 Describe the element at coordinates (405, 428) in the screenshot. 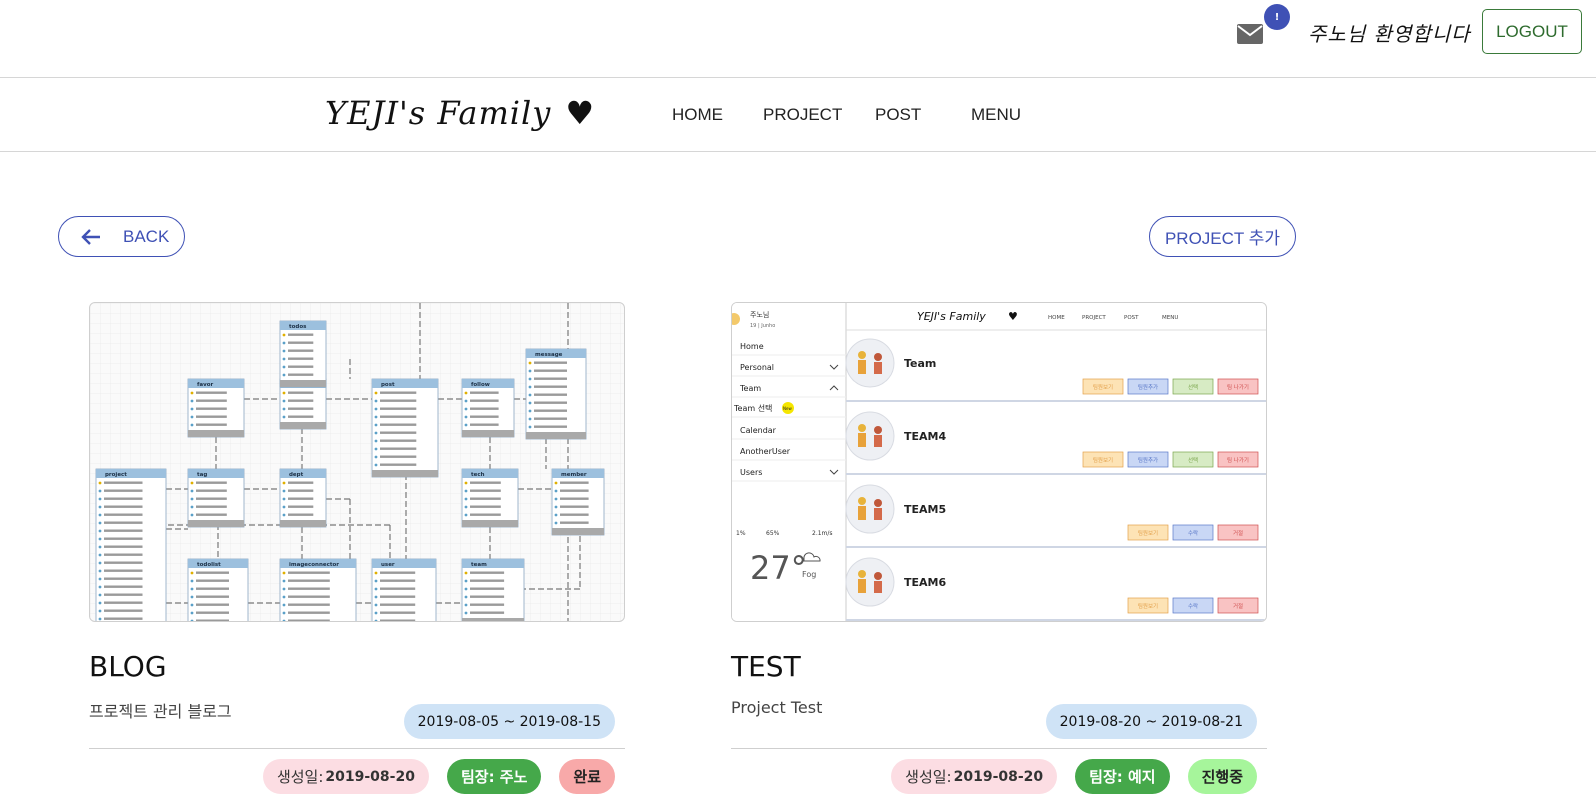

I see `erd-table-post: post` at that location.